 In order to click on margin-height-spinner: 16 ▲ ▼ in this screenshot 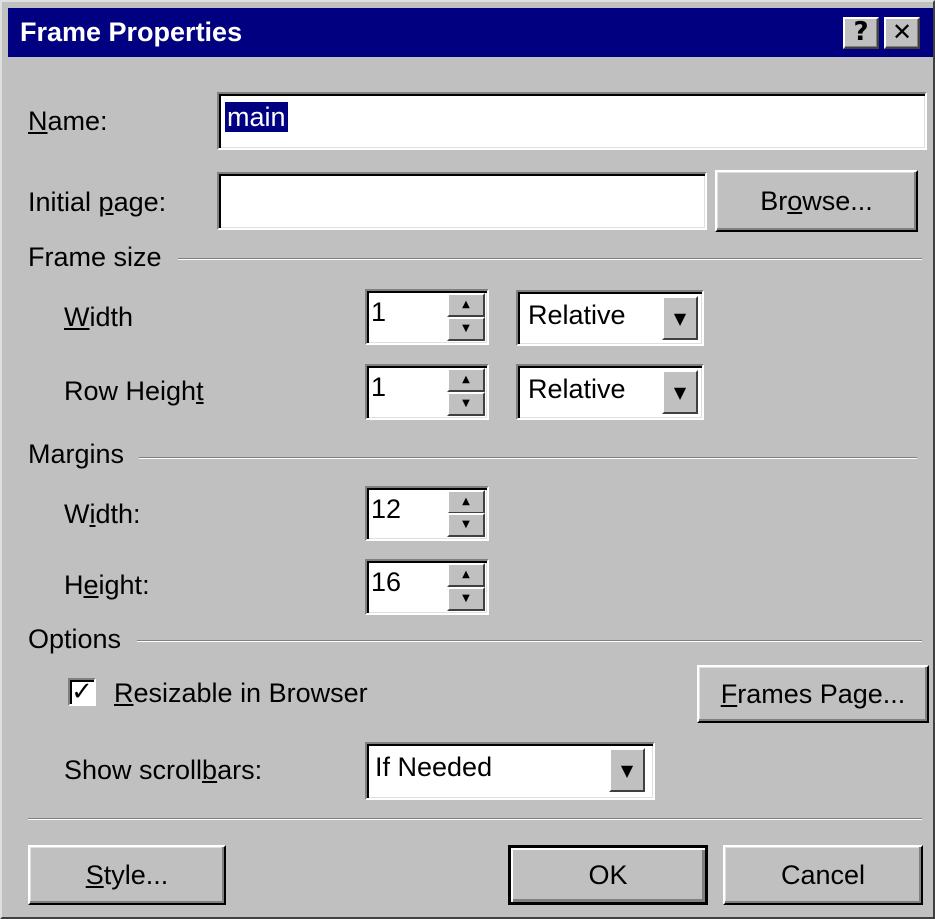, I will do `click(427, 587)`.